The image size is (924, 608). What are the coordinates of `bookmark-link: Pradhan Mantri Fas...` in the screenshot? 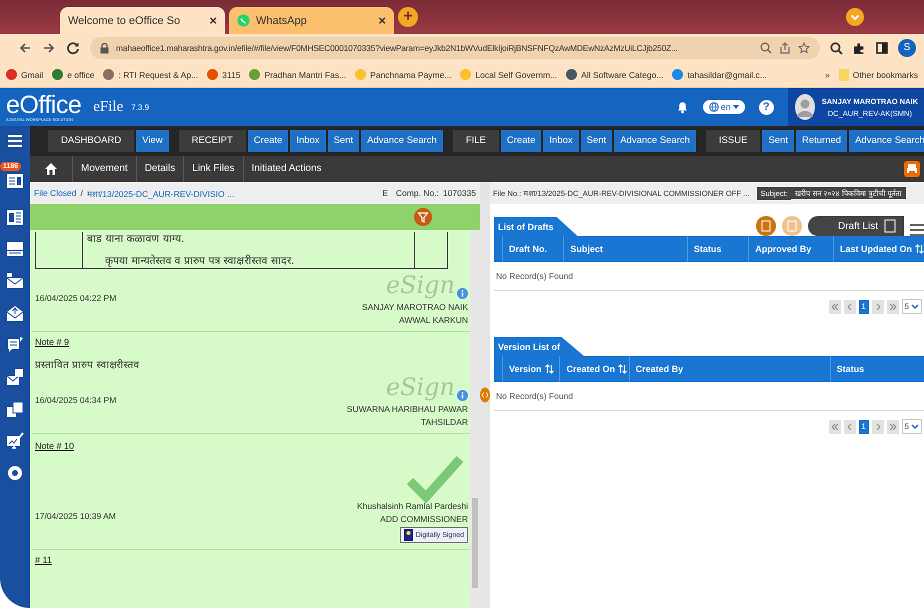 It's located at (297, 74).